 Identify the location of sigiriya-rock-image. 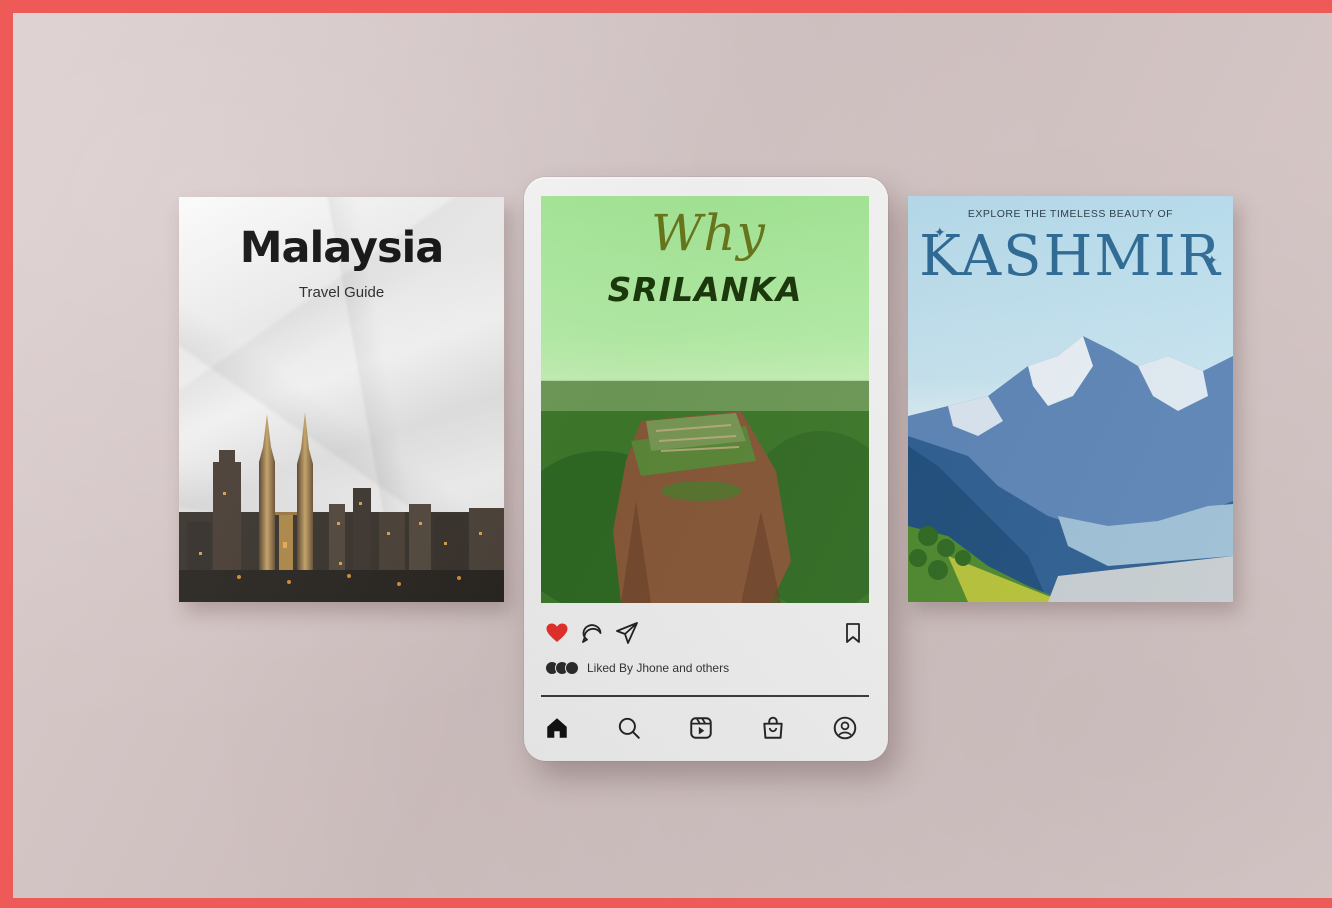
(705, 492).